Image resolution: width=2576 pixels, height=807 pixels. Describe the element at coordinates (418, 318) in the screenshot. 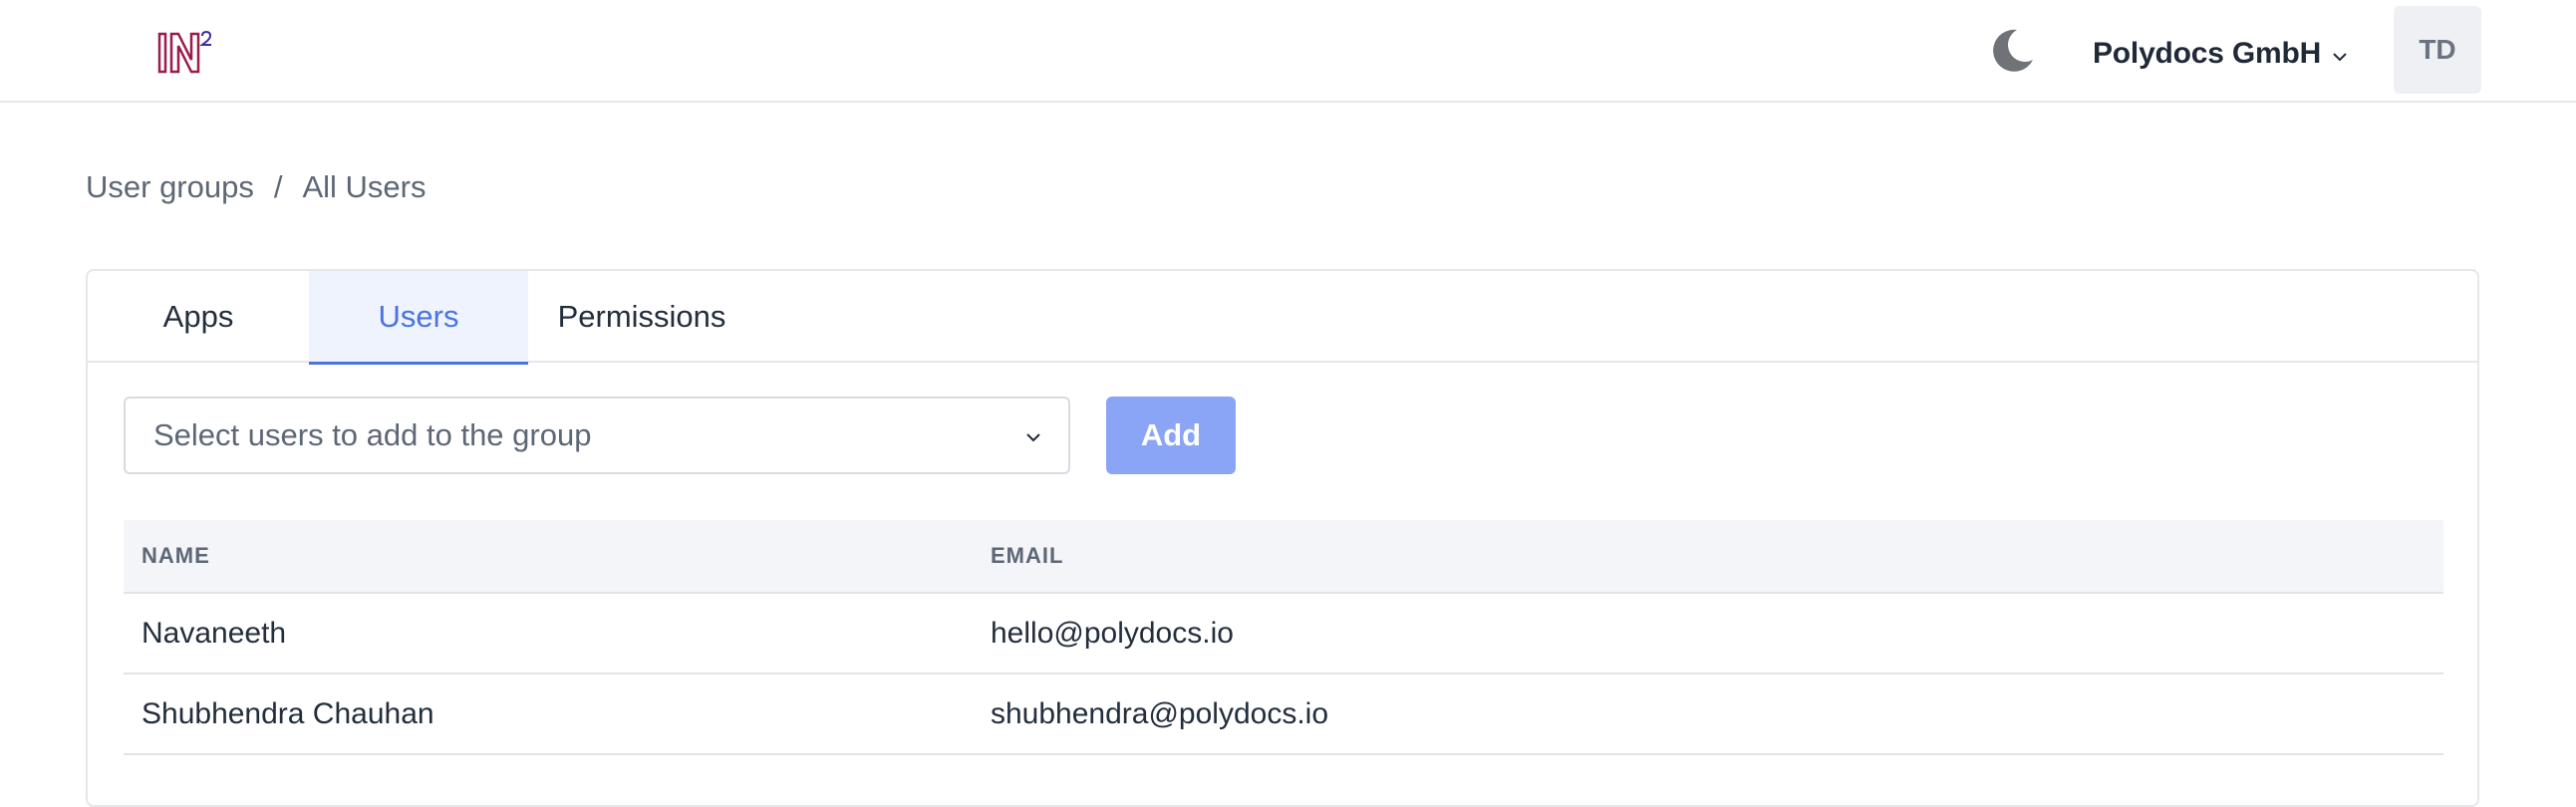

I see `tab-users: Users` at that location.